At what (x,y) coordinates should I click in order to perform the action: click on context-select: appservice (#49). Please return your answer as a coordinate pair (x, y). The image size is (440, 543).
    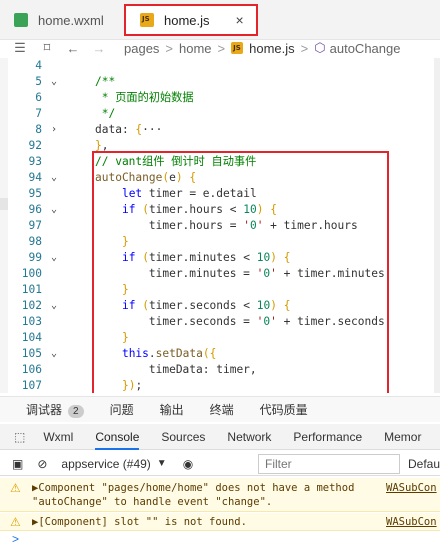
    Looking at the image, I should click on (105, 464).